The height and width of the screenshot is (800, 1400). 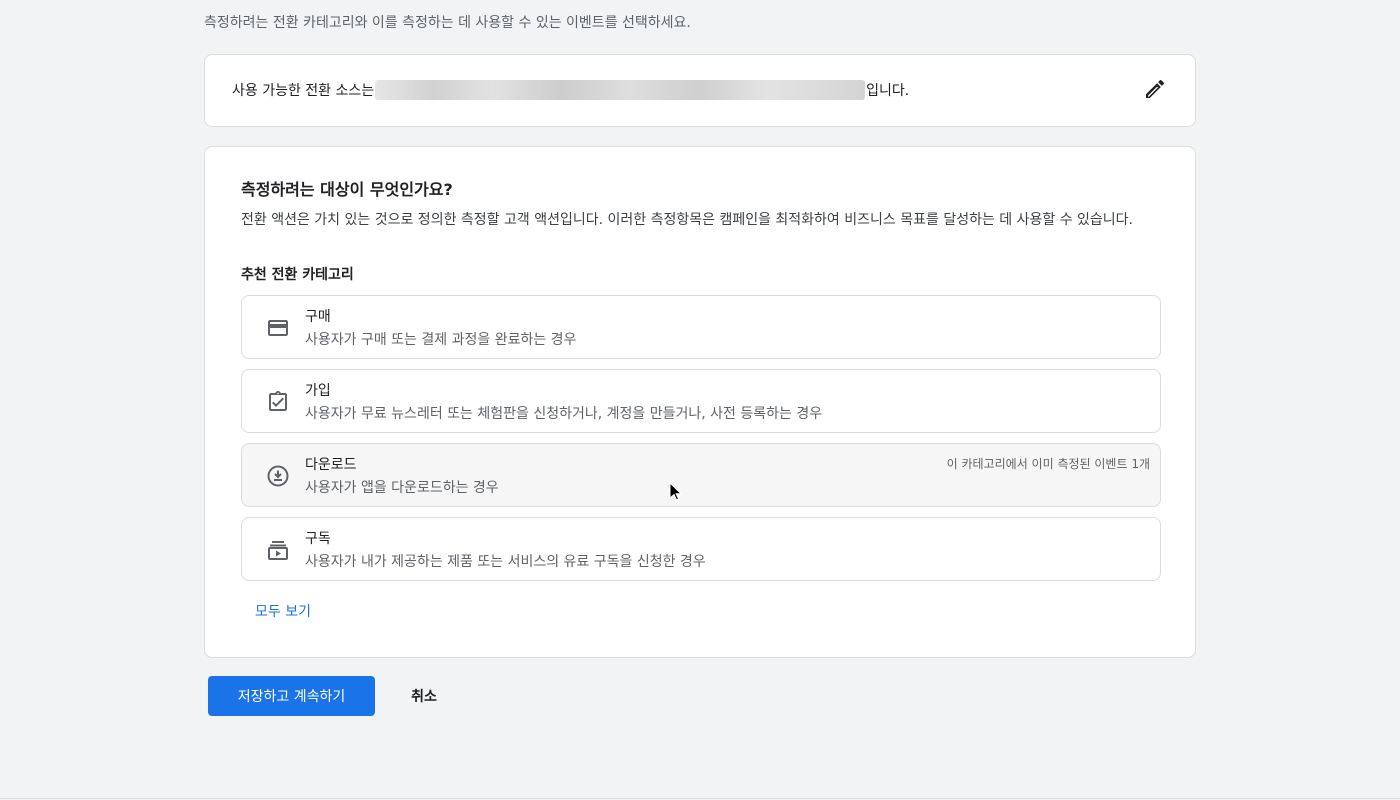 What do you see at coordinates (291, 696) in the screenshot?
I see `save-and-continue-button: 저장하고 계속하기` at bounding box center [291, 696].